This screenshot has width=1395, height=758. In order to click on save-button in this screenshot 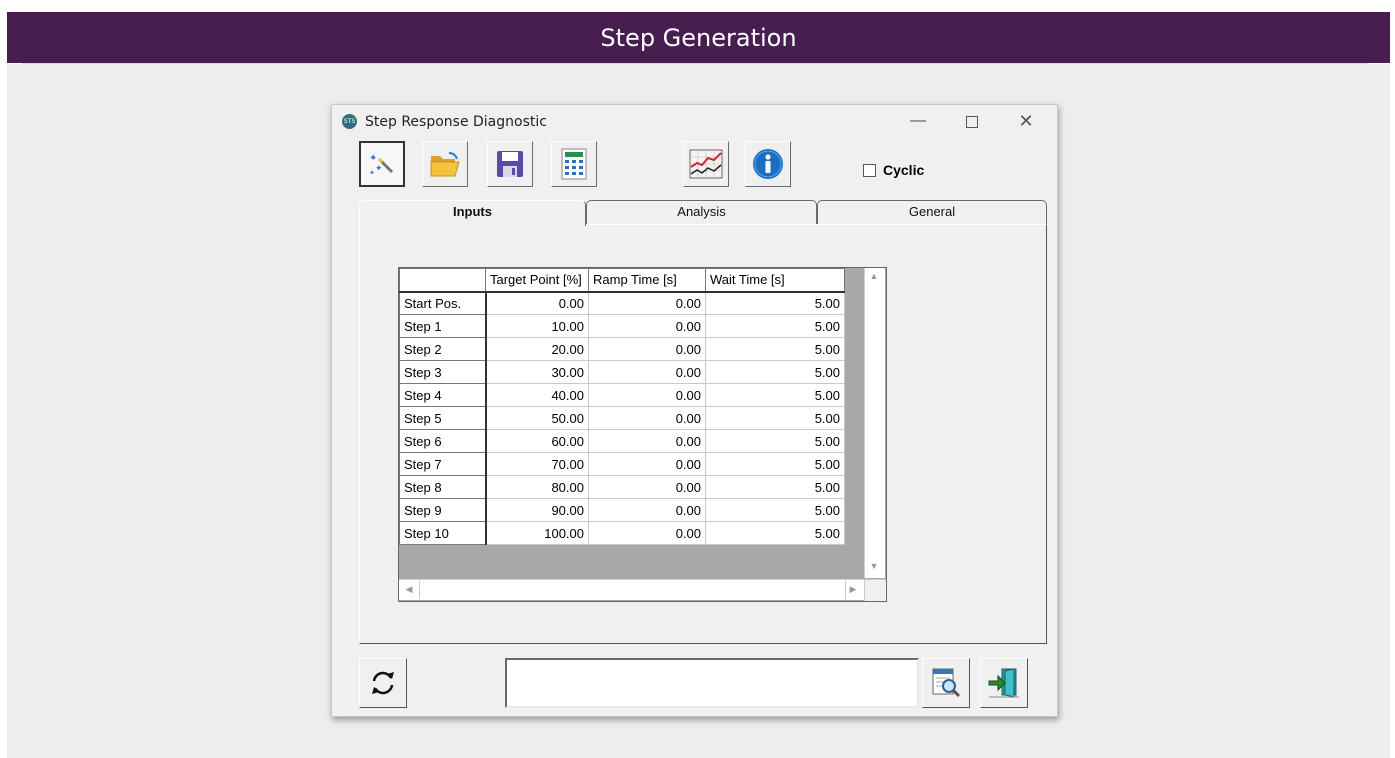, I will do `click(510, 164)`.